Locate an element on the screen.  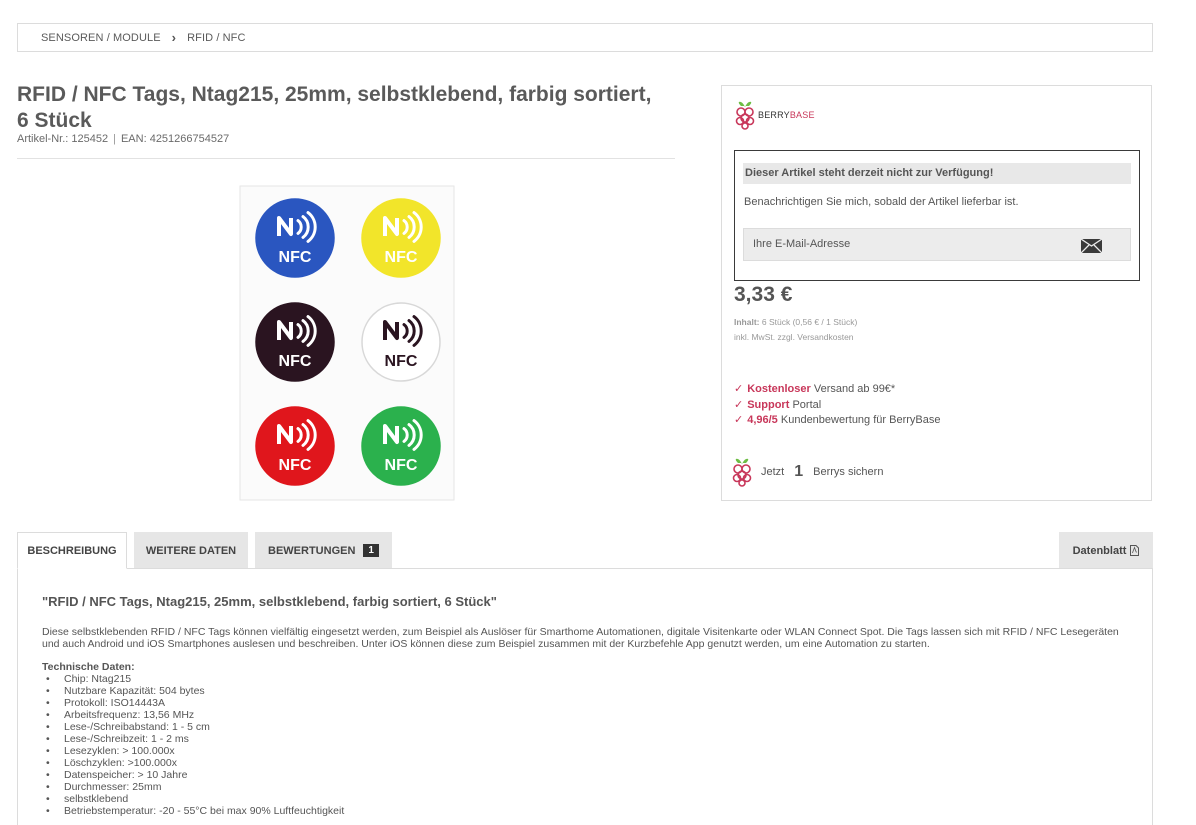
berrys-prefix: Jetzt is located at coordinates (773, 472).